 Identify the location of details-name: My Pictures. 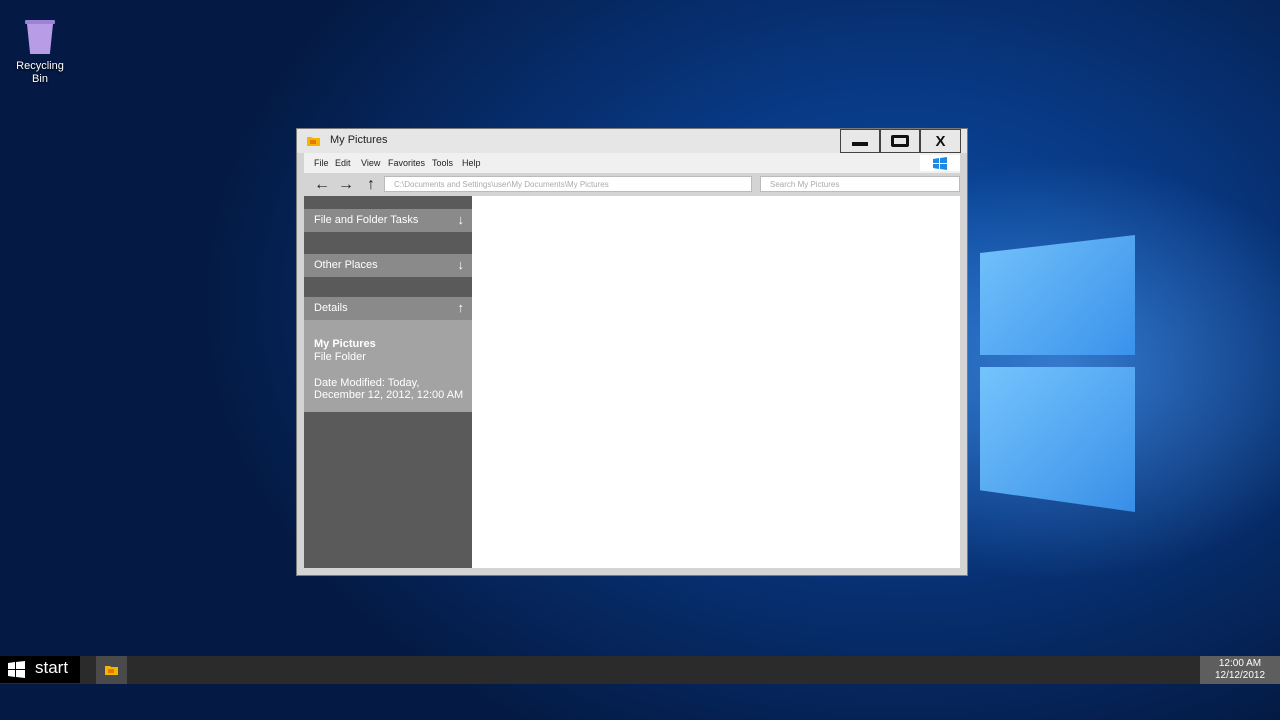
(345, 344).